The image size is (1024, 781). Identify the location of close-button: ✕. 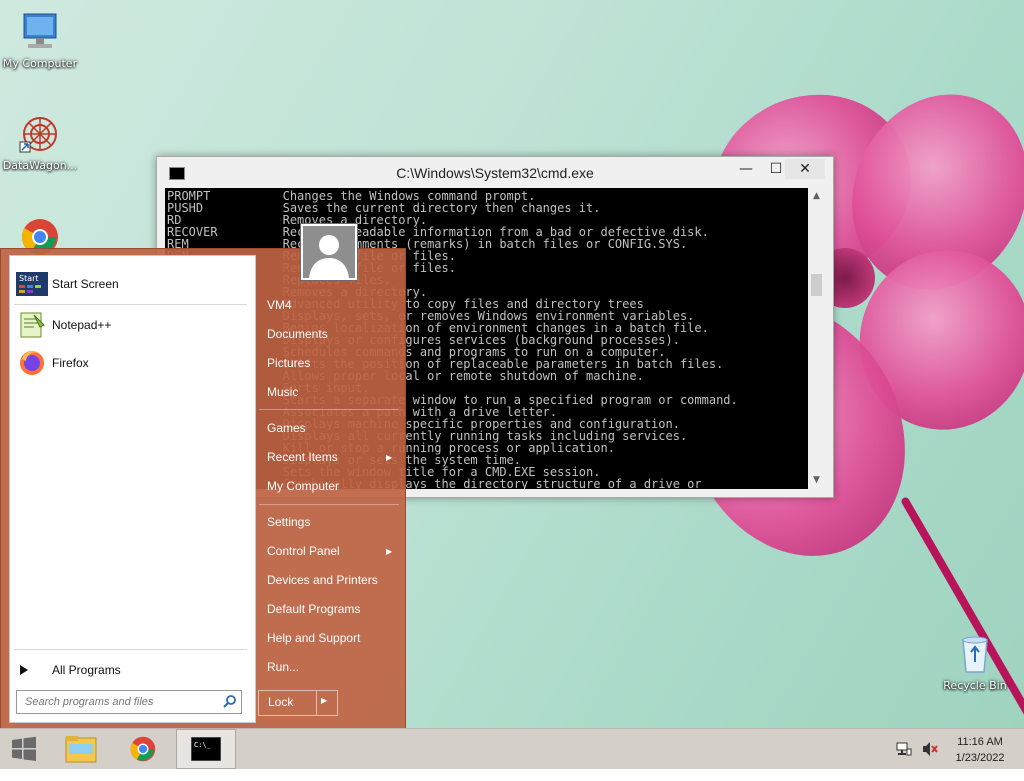
(805, 169).